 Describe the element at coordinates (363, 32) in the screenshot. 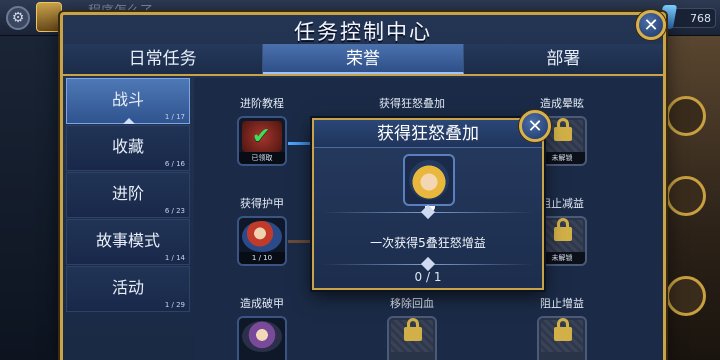

I see `panel-title: 任务控制中心` at that location.